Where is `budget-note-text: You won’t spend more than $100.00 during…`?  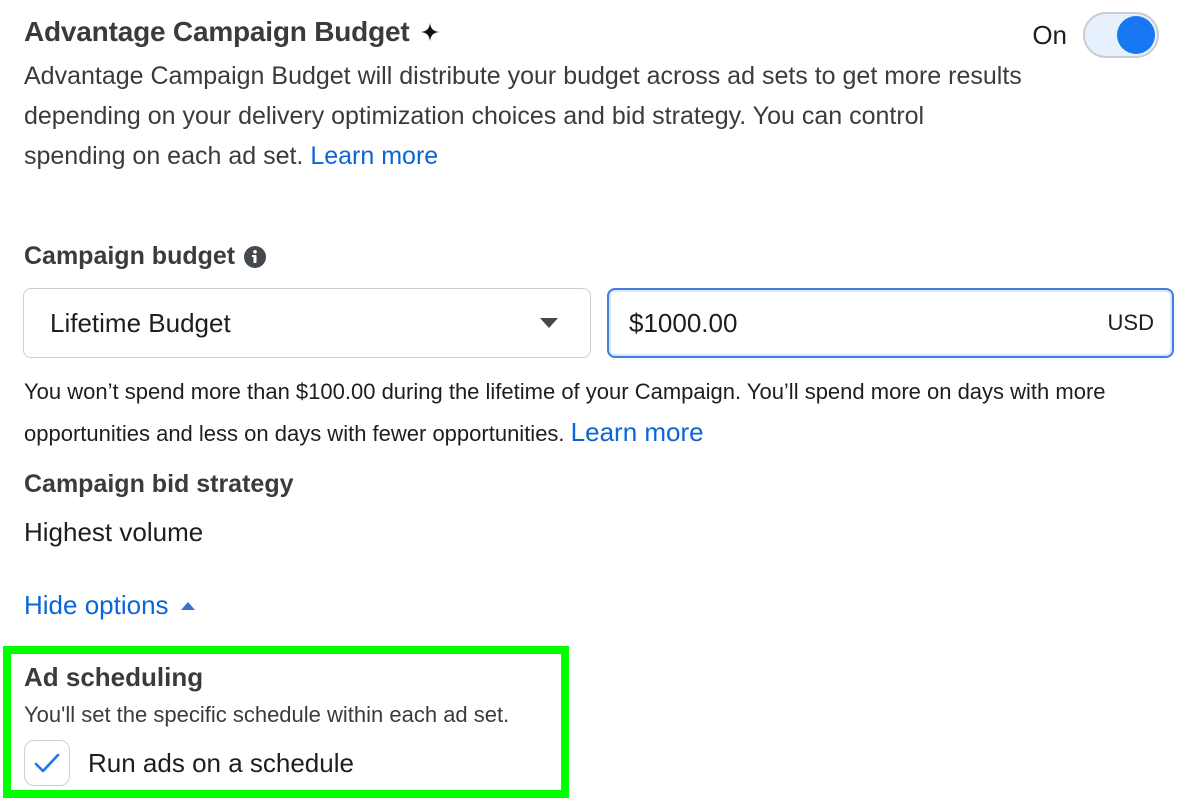 budget-note-text: You won’t spend more than $100.00 during… is located at coordinates (565, 412).